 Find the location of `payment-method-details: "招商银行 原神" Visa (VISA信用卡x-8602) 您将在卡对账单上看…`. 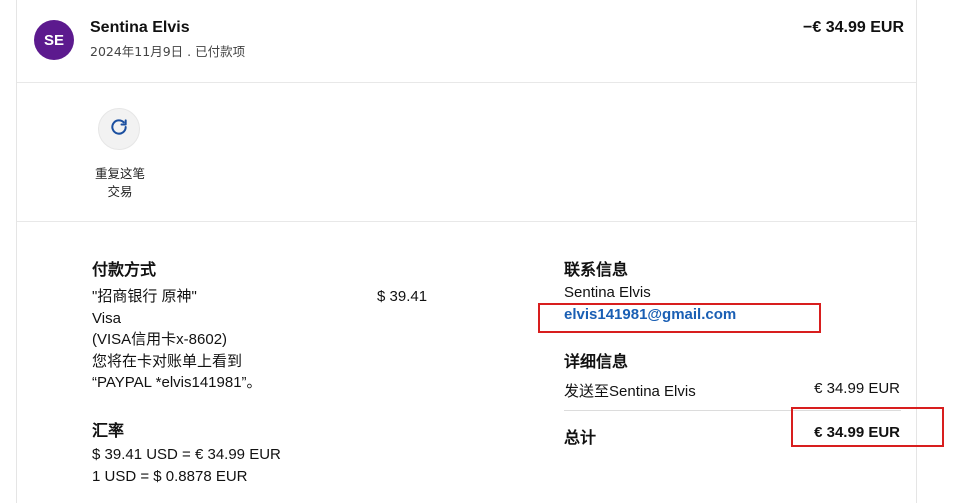

payment-method-details: "招商银行 原神" Visa (VISA信用卡x-8602) 您将在卡对账单上看… is located at coordinates (177, 340).